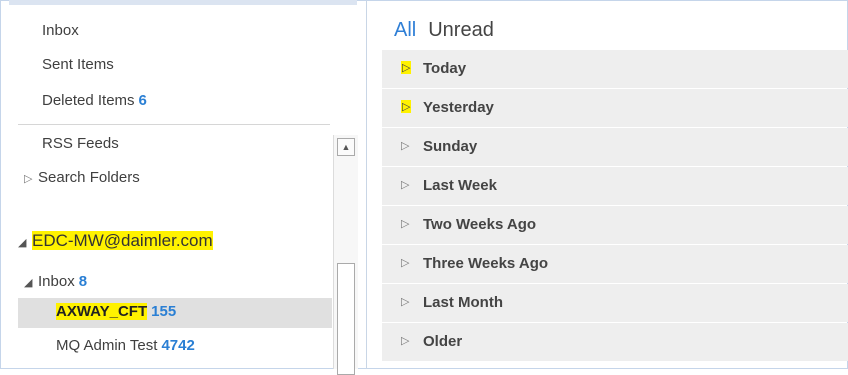 This screenshot has height=375, width=848. Describe the element at coordinates (615, 225) in the screenshot. I see `group-header: ▷ Two Weeks Ago` at that location.